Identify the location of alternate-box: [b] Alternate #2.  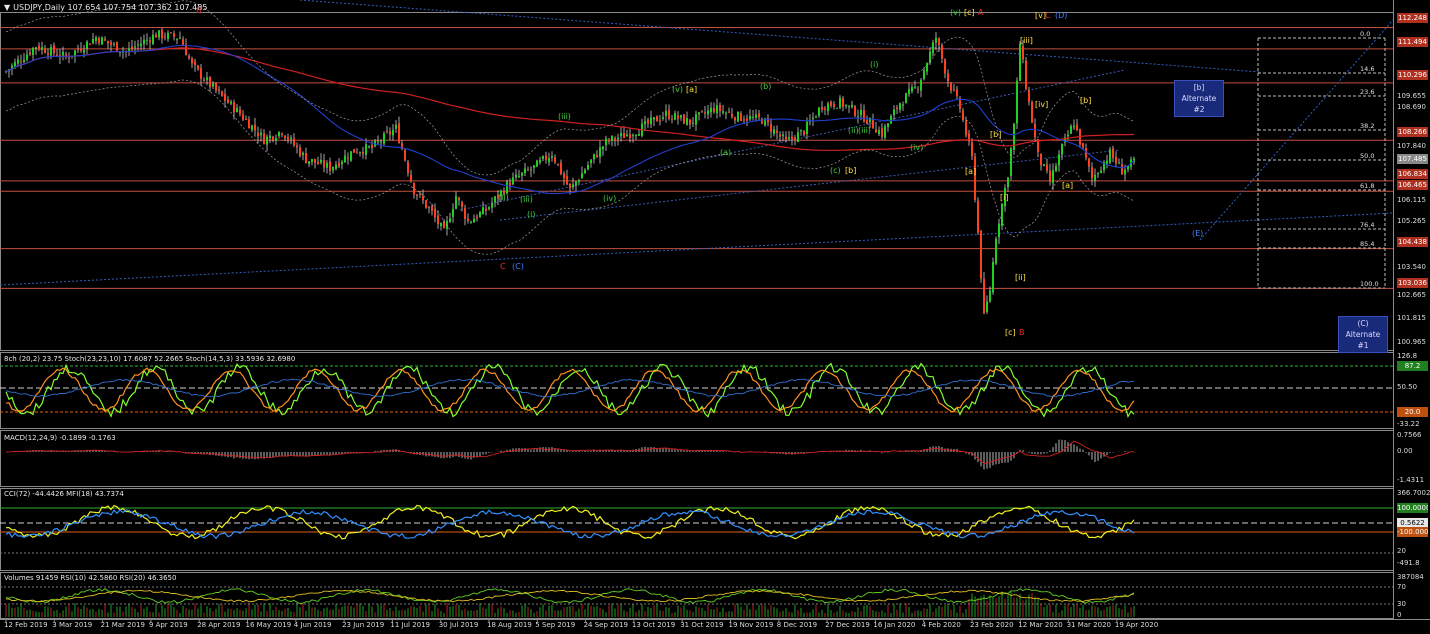
(1199, 98).